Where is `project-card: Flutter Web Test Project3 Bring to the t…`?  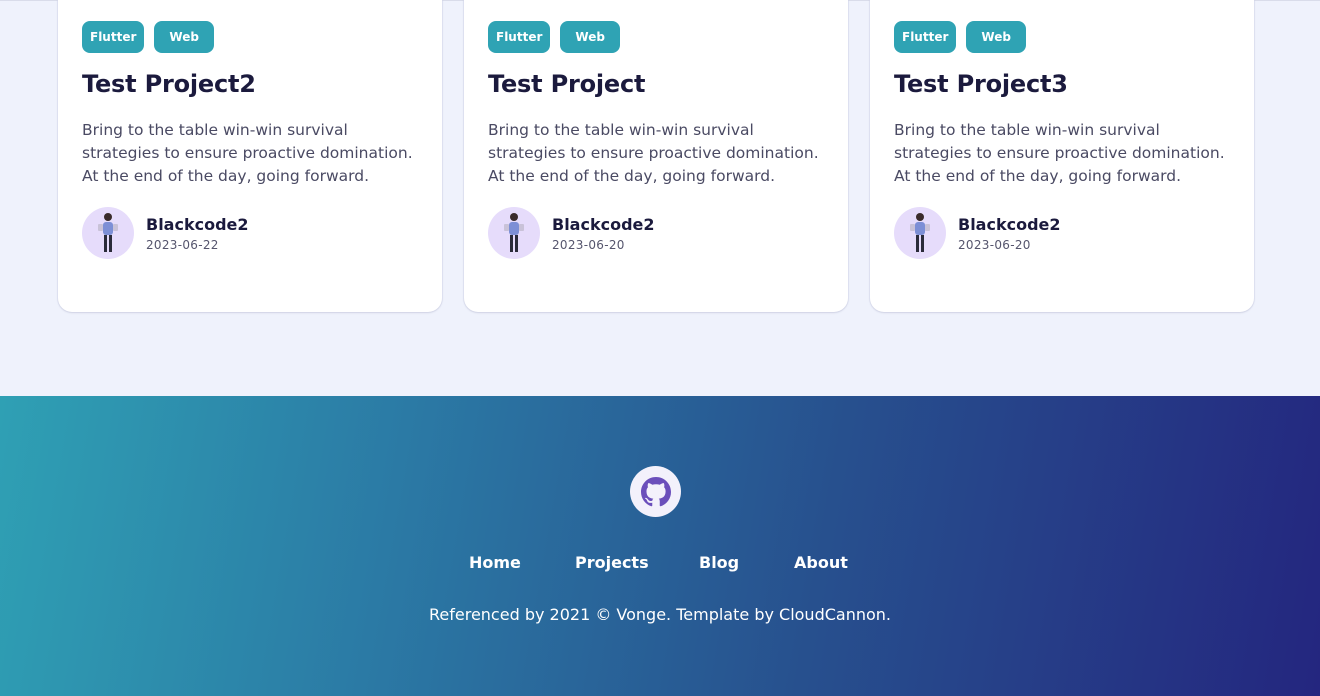 project-card: Flutter Web Test Project3 Bring to the t… is located at coordinates (1062, 156).